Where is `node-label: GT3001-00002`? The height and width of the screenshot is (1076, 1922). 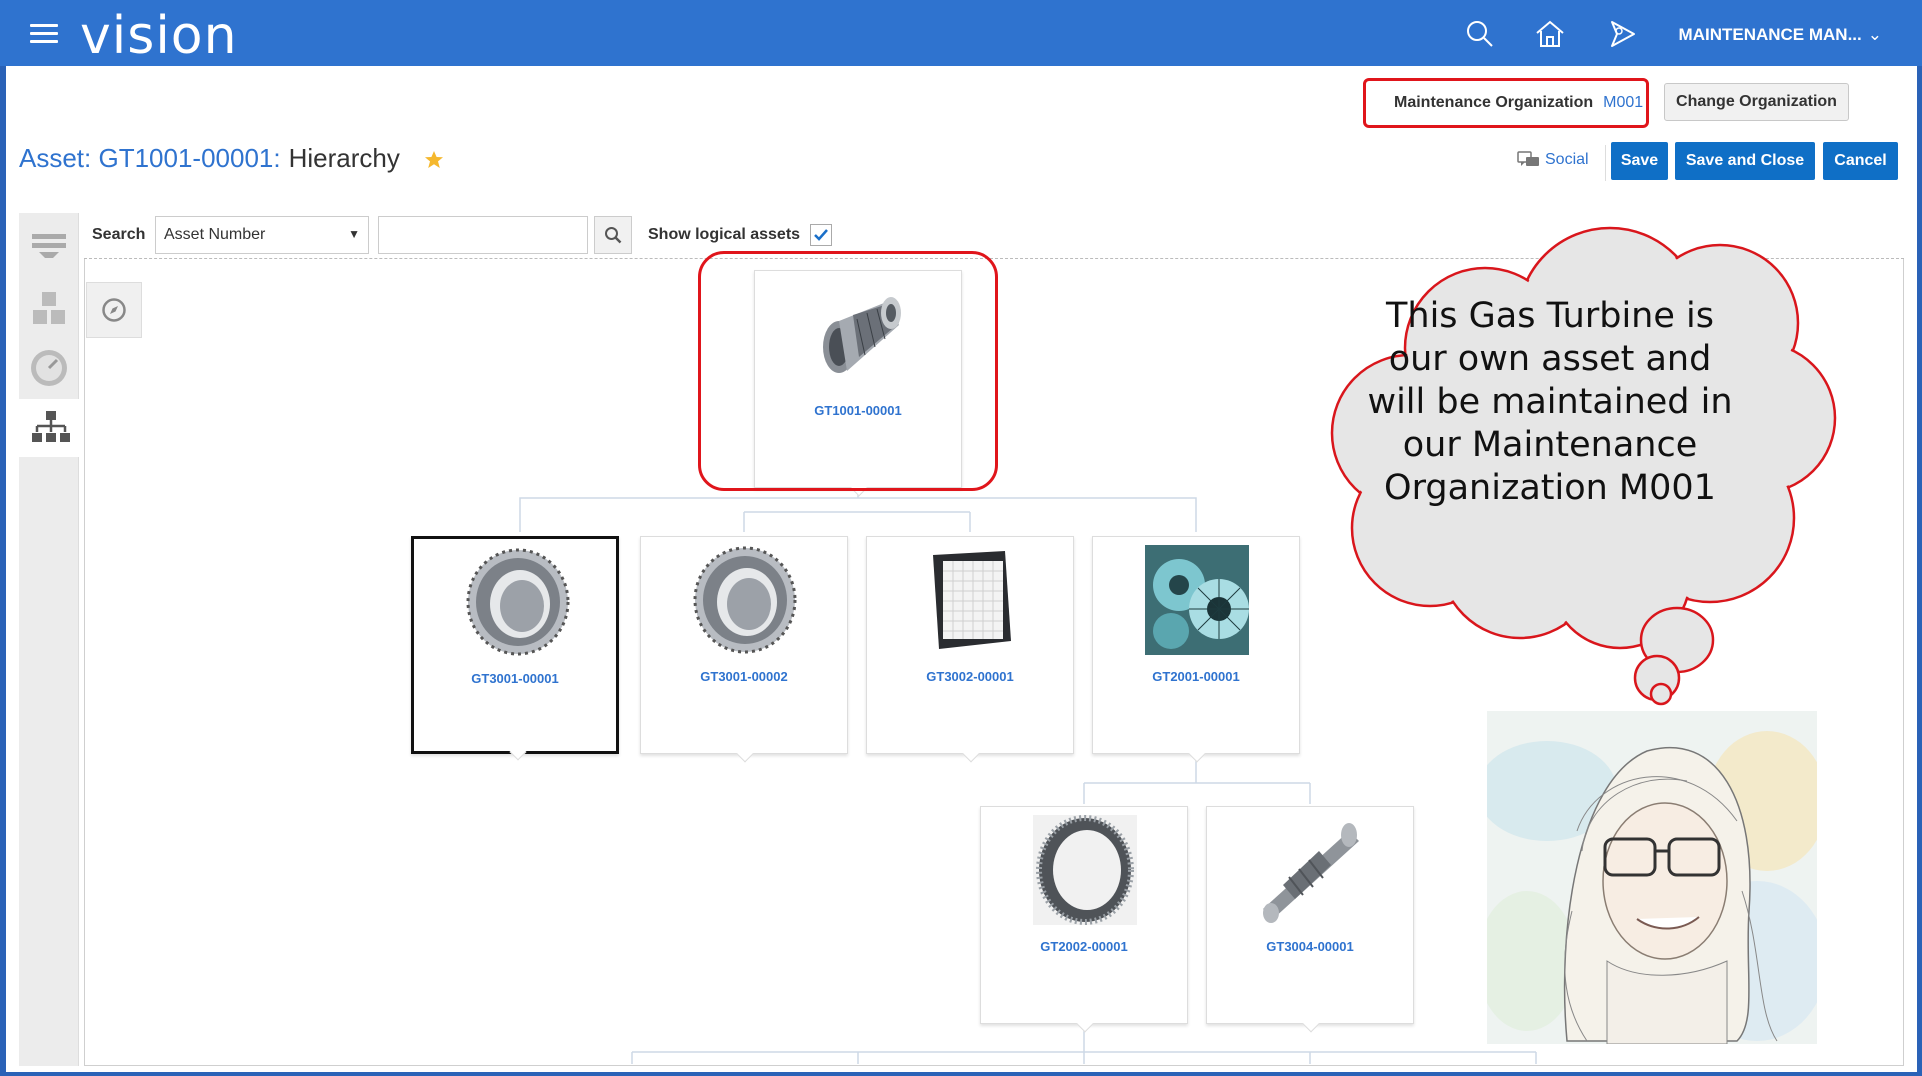
node-label: GT3001-00002 is located at coordinates (744, 676).